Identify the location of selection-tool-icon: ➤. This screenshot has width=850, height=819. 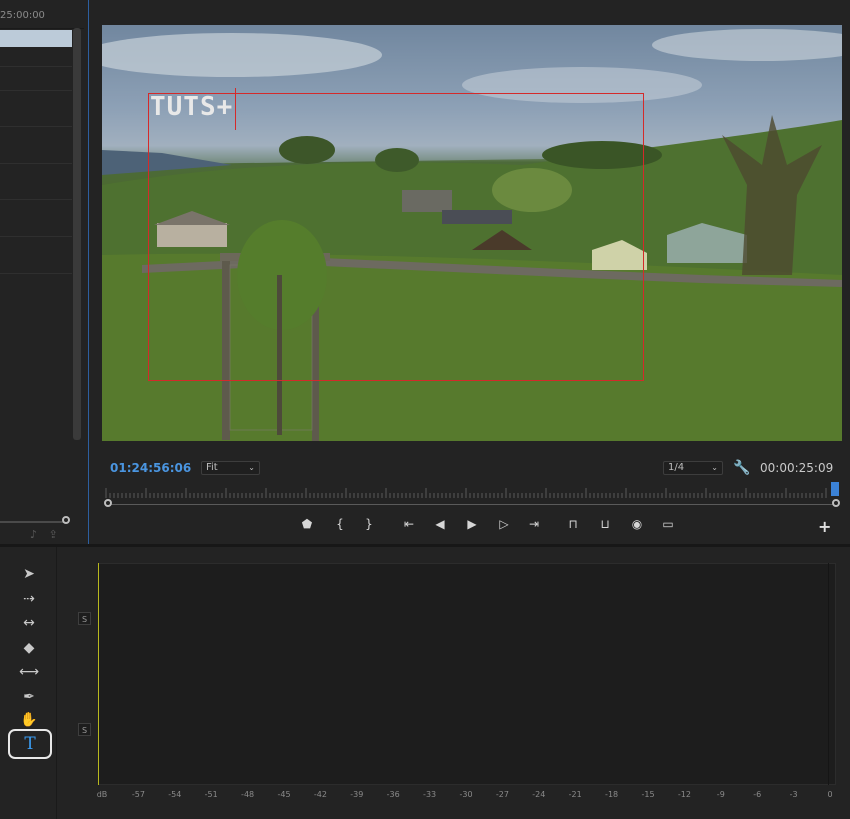
(29, 574).